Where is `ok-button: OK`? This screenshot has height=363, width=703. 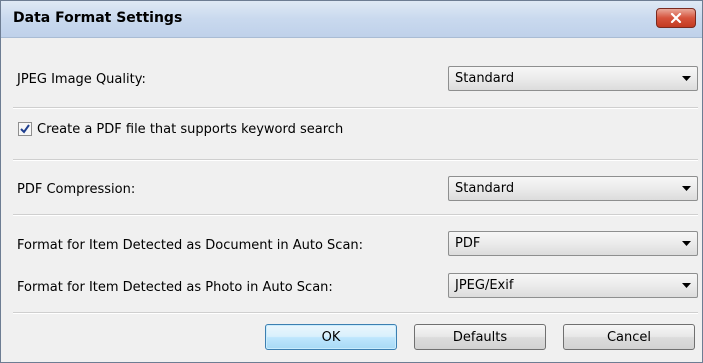
ok-button: OK is located at coordinates (331, 337).